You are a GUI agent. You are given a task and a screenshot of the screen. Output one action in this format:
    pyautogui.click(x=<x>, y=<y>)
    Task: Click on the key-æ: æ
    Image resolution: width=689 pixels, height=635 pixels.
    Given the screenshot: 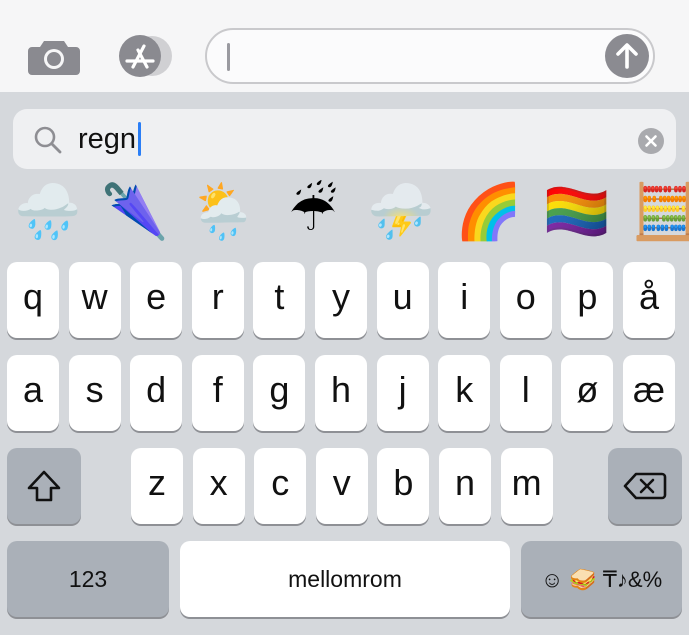 What is the action you would take?
    pyautogui.click(x=649, y=393)
    